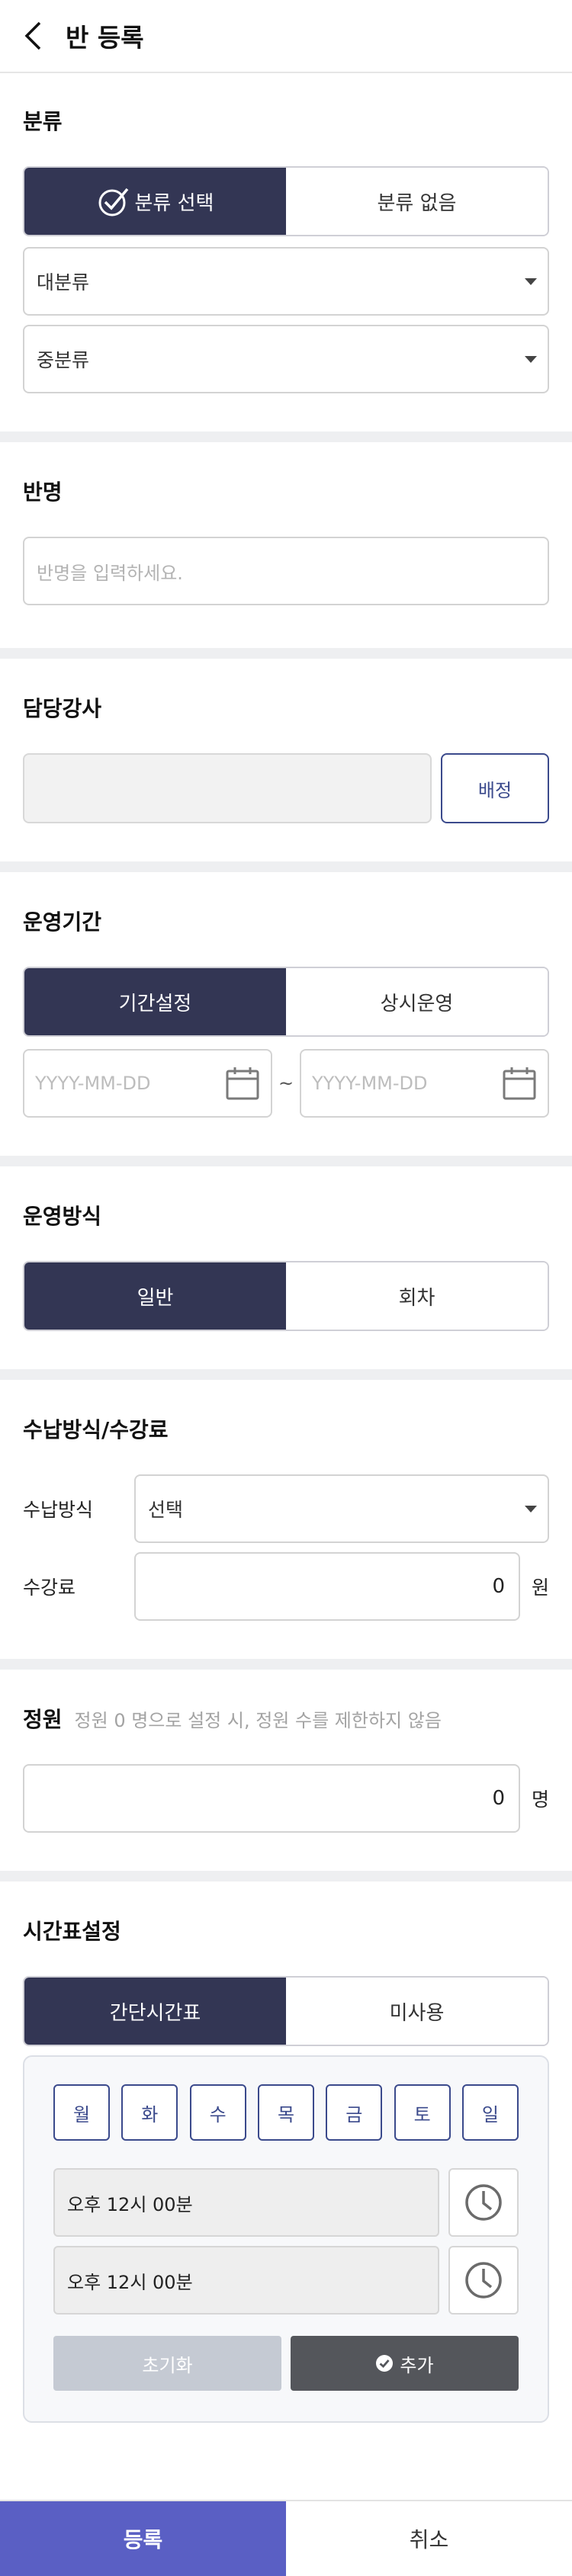  I want to click on instructor-section: 담당강사 배정, so click(286, 760).